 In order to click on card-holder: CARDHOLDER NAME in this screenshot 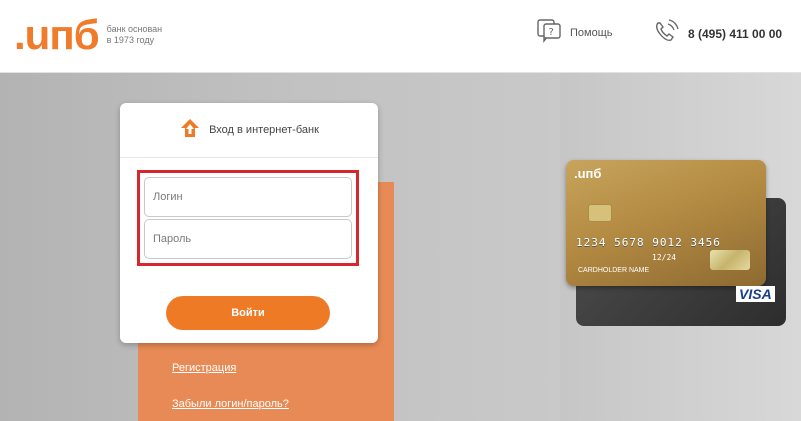, I will do `click(614, 270)`.